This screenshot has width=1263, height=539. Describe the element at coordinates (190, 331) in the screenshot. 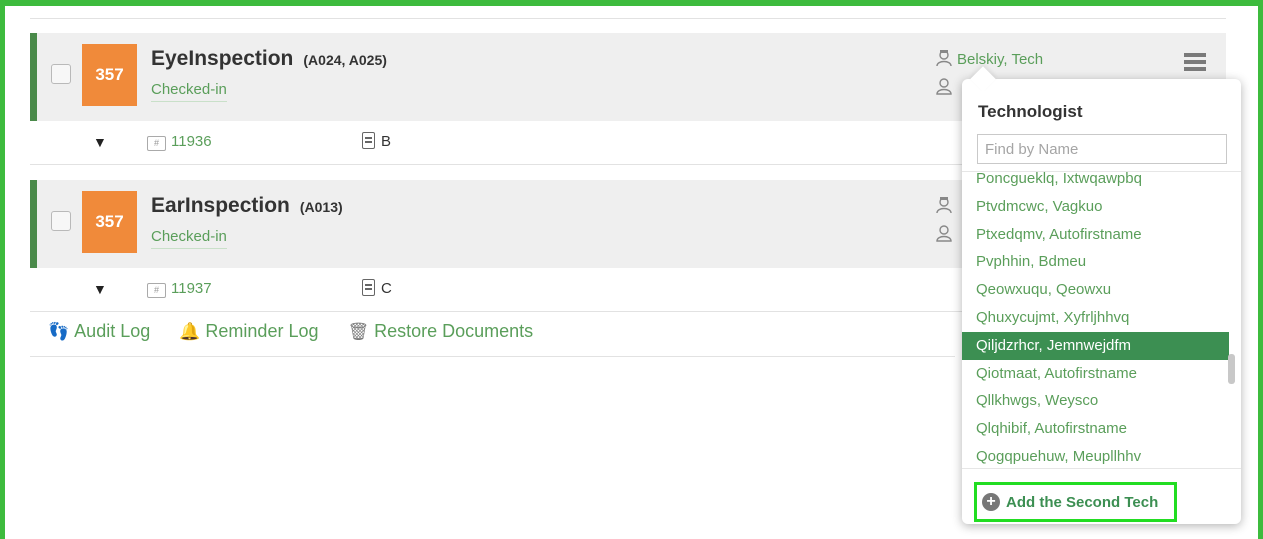

I see `bell-icon: 🔔` at that location.